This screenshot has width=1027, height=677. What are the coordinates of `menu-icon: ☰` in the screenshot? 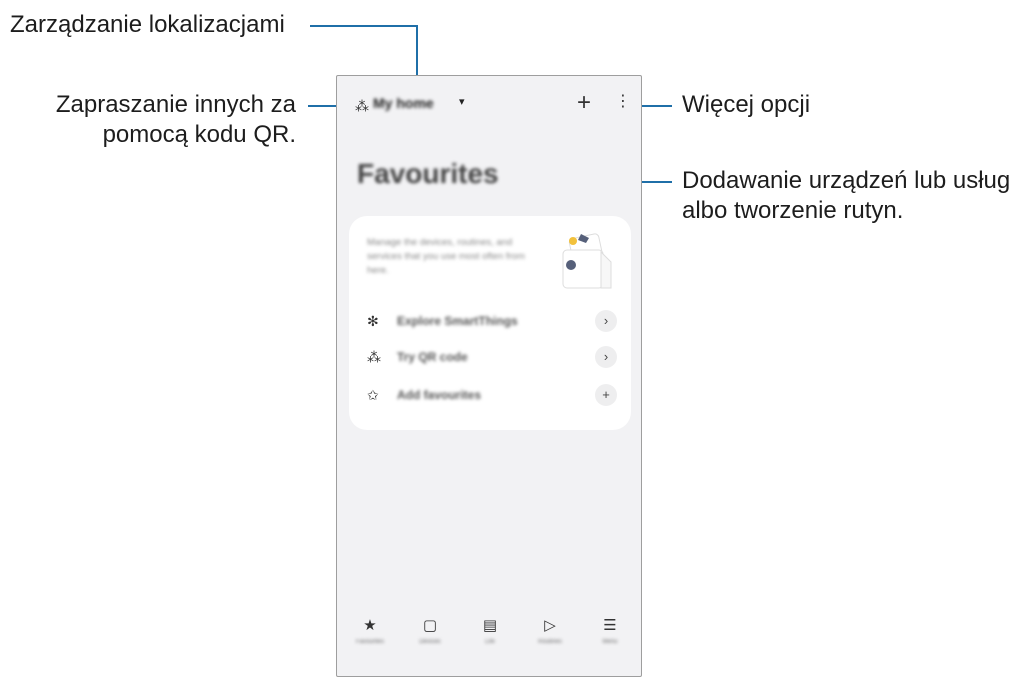 It's located at (610, 625).